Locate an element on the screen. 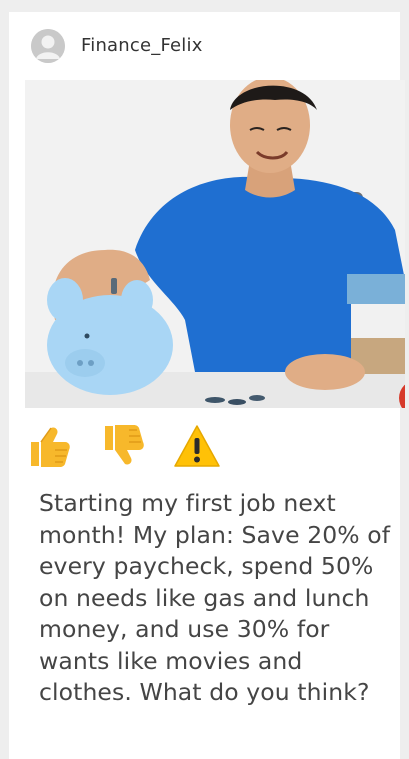 The width and height of the screenshot is (409, 759). user-avatar-icon is located at coordinates (48, 46).